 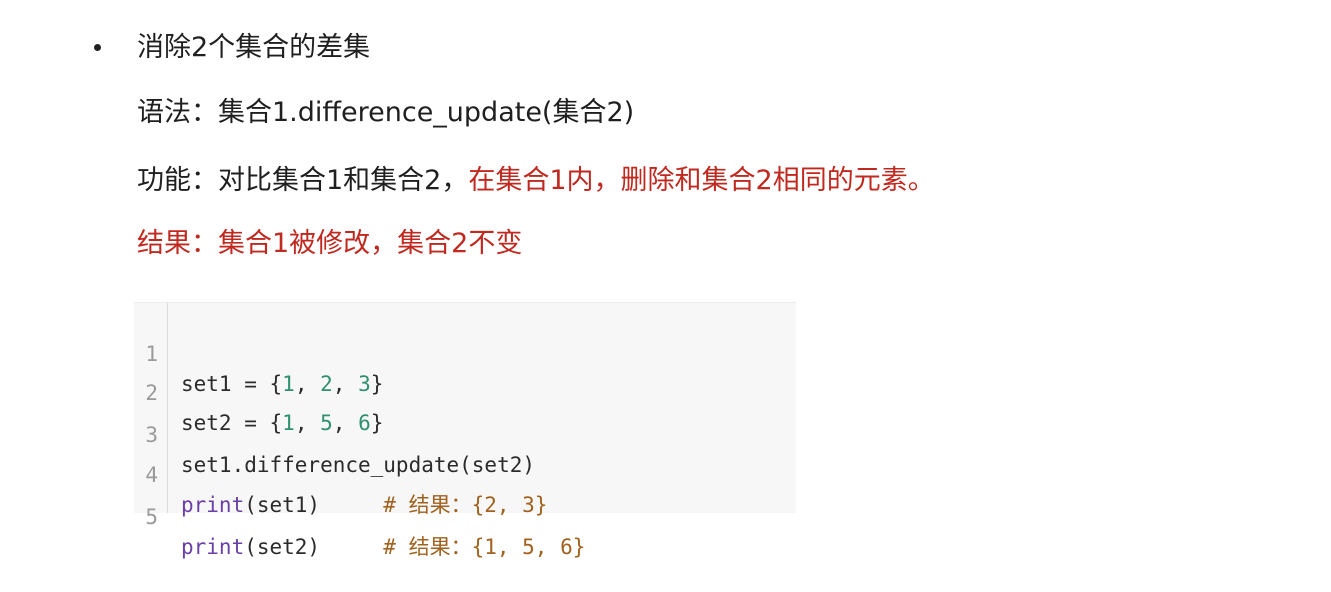 I want to click on code-line: 4 print(set1) # 结果：{2, 3}, so click(x=465, y=473).